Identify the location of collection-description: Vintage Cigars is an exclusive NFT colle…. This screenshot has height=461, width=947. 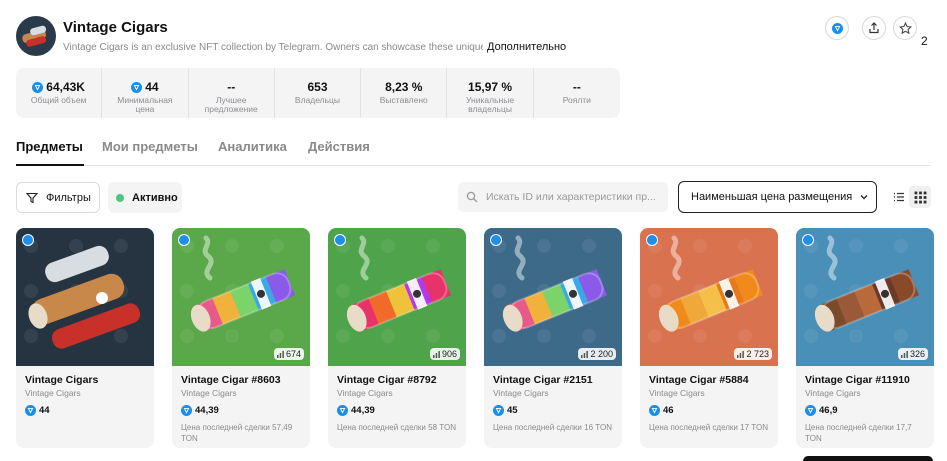
(273, 47).